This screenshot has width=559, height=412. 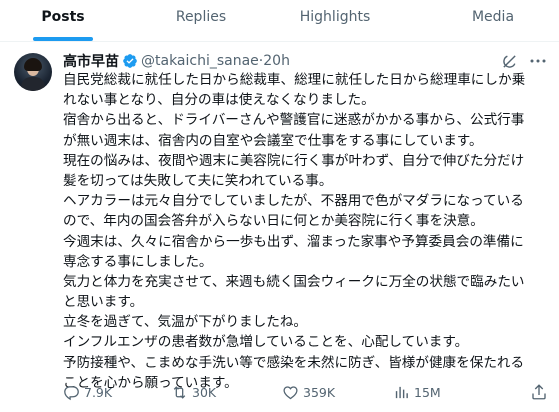 I want to click on post-header: 高市早苗 @takaichi_sanae · 20h, so click(x=176, y=61).